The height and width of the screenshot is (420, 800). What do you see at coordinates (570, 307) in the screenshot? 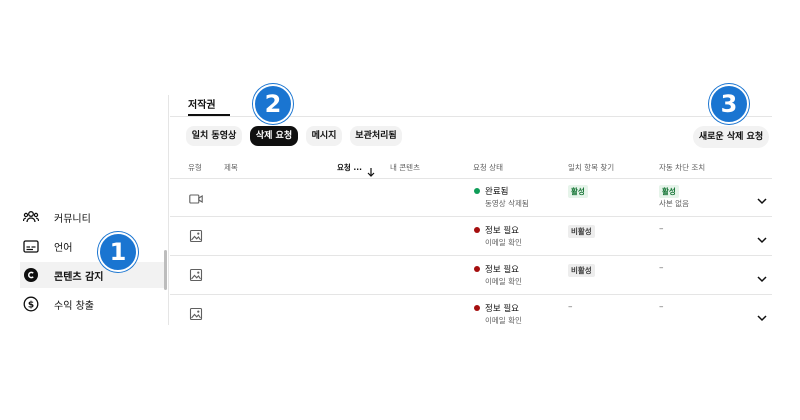
I see `match-empty: –` at bounding box center [570, 307].